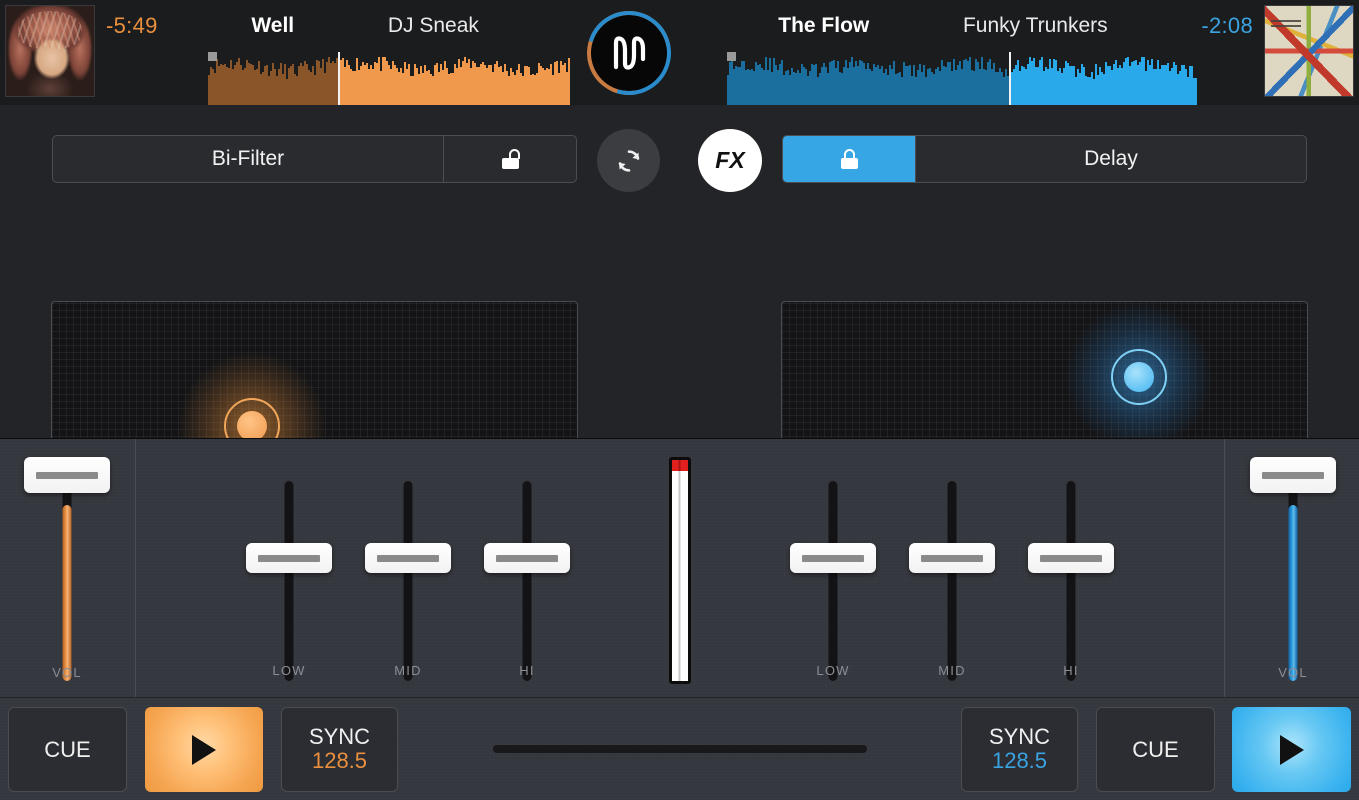 The image size is (1359, 800). What do you see at coordinates (67, 475) in the screenshot?
I see `volume-fader-left-cap` at bounding box center [67, 475].